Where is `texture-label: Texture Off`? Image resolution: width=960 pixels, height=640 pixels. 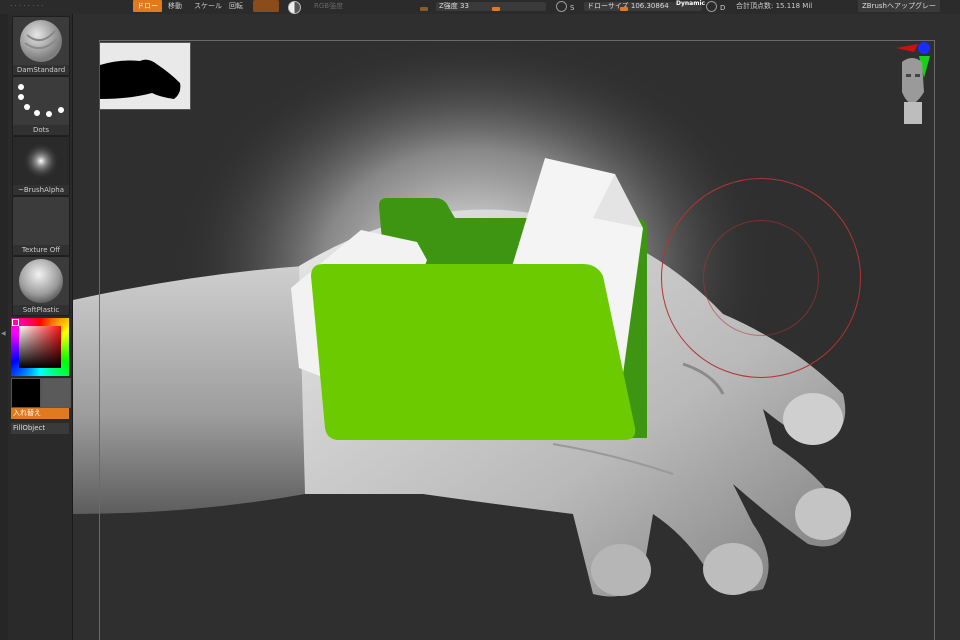
texture-label: Texture Off is located at coordinates (41, 250).